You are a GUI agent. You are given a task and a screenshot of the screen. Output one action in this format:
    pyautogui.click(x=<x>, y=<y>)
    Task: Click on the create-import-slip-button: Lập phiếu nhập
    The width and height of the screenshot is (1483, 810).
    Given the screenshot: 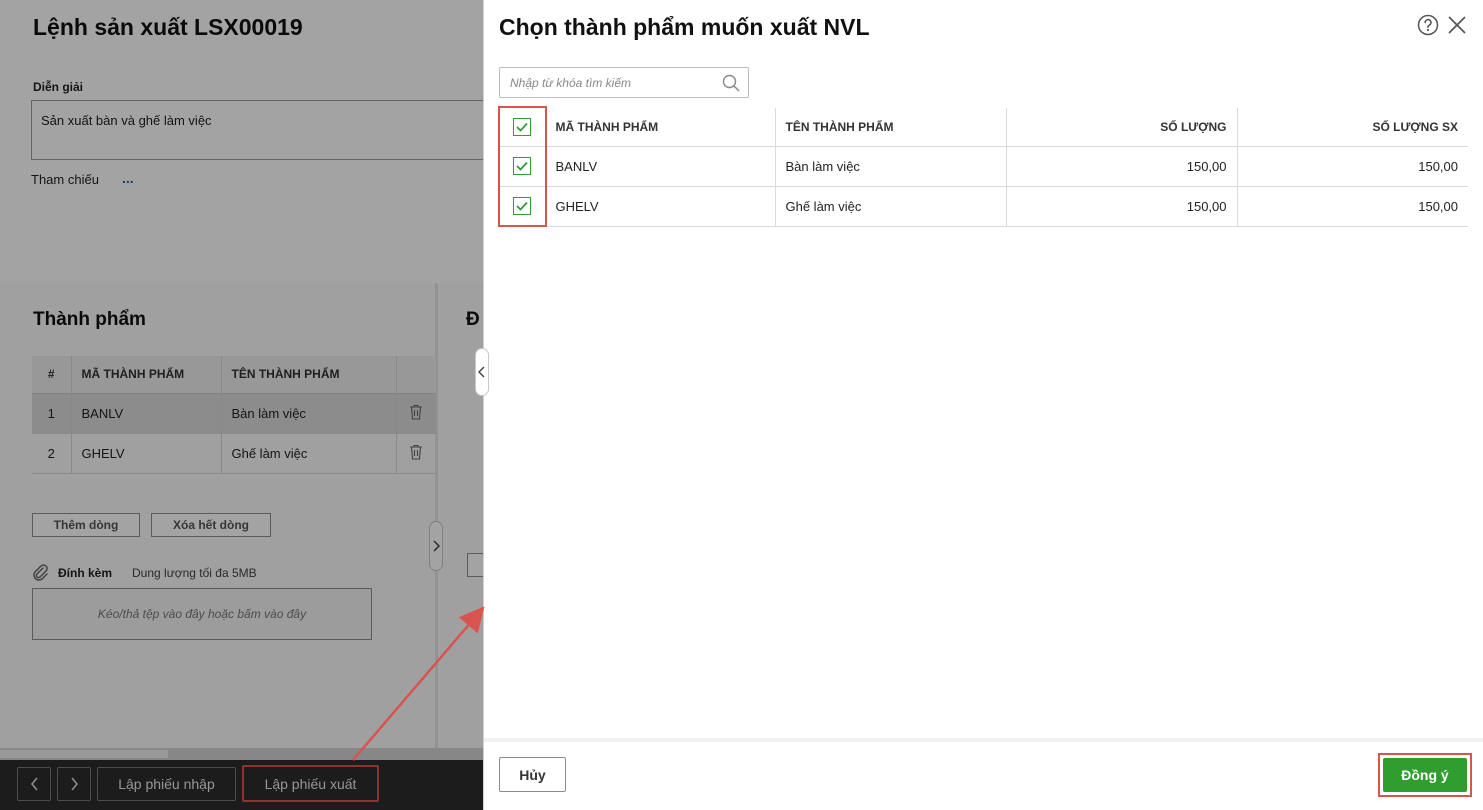 What is the action you would take?
    pyautogui.click(x=166, y=784)
    